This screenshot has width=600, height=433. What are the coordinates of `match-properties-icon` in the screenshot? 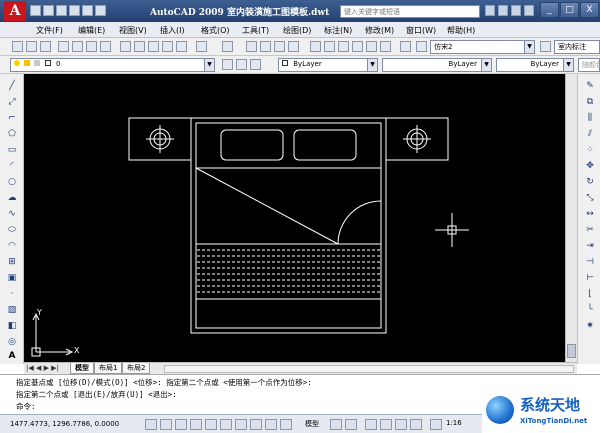 It's located at (167, 46).